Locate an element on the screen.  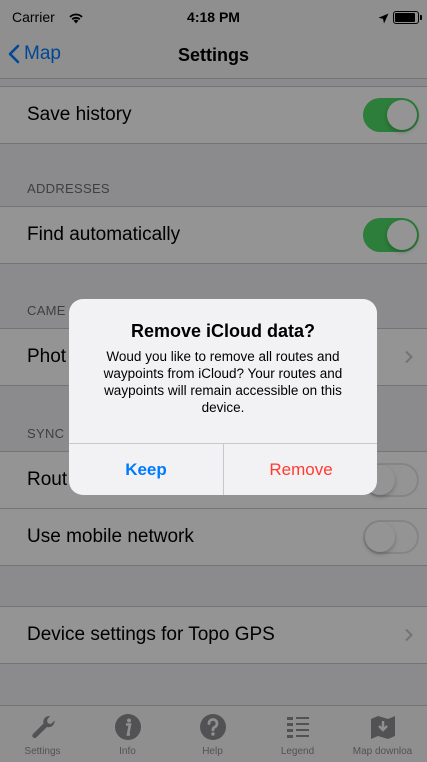
keep-button: Keep is located at coordinates (146, 469).